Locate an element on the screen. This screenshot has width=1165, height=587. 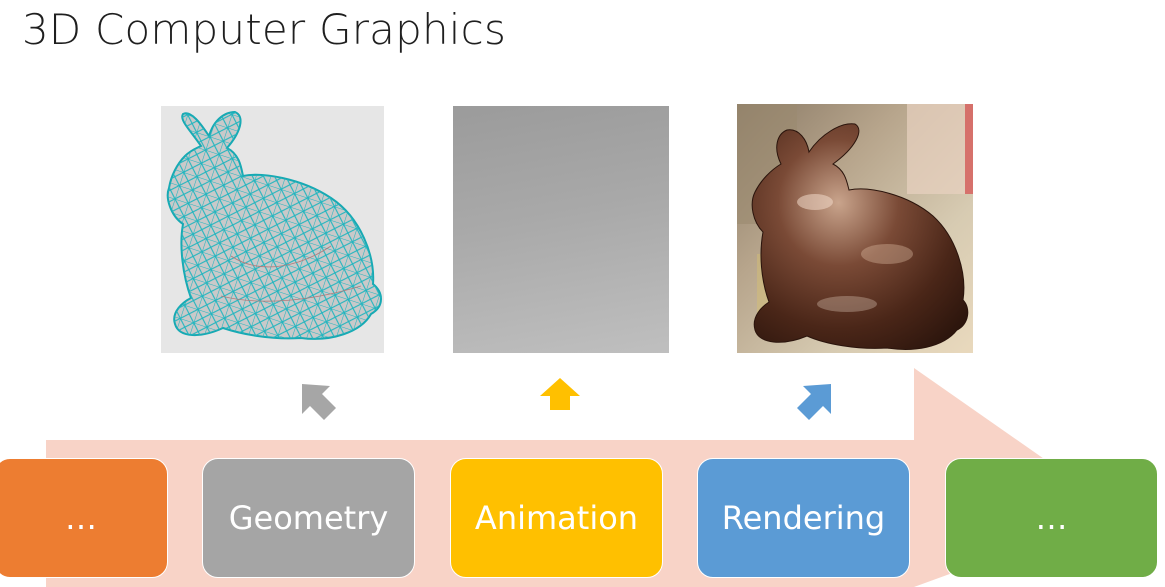
stage-box-animation: Animation is located at coordinates (556, 518).